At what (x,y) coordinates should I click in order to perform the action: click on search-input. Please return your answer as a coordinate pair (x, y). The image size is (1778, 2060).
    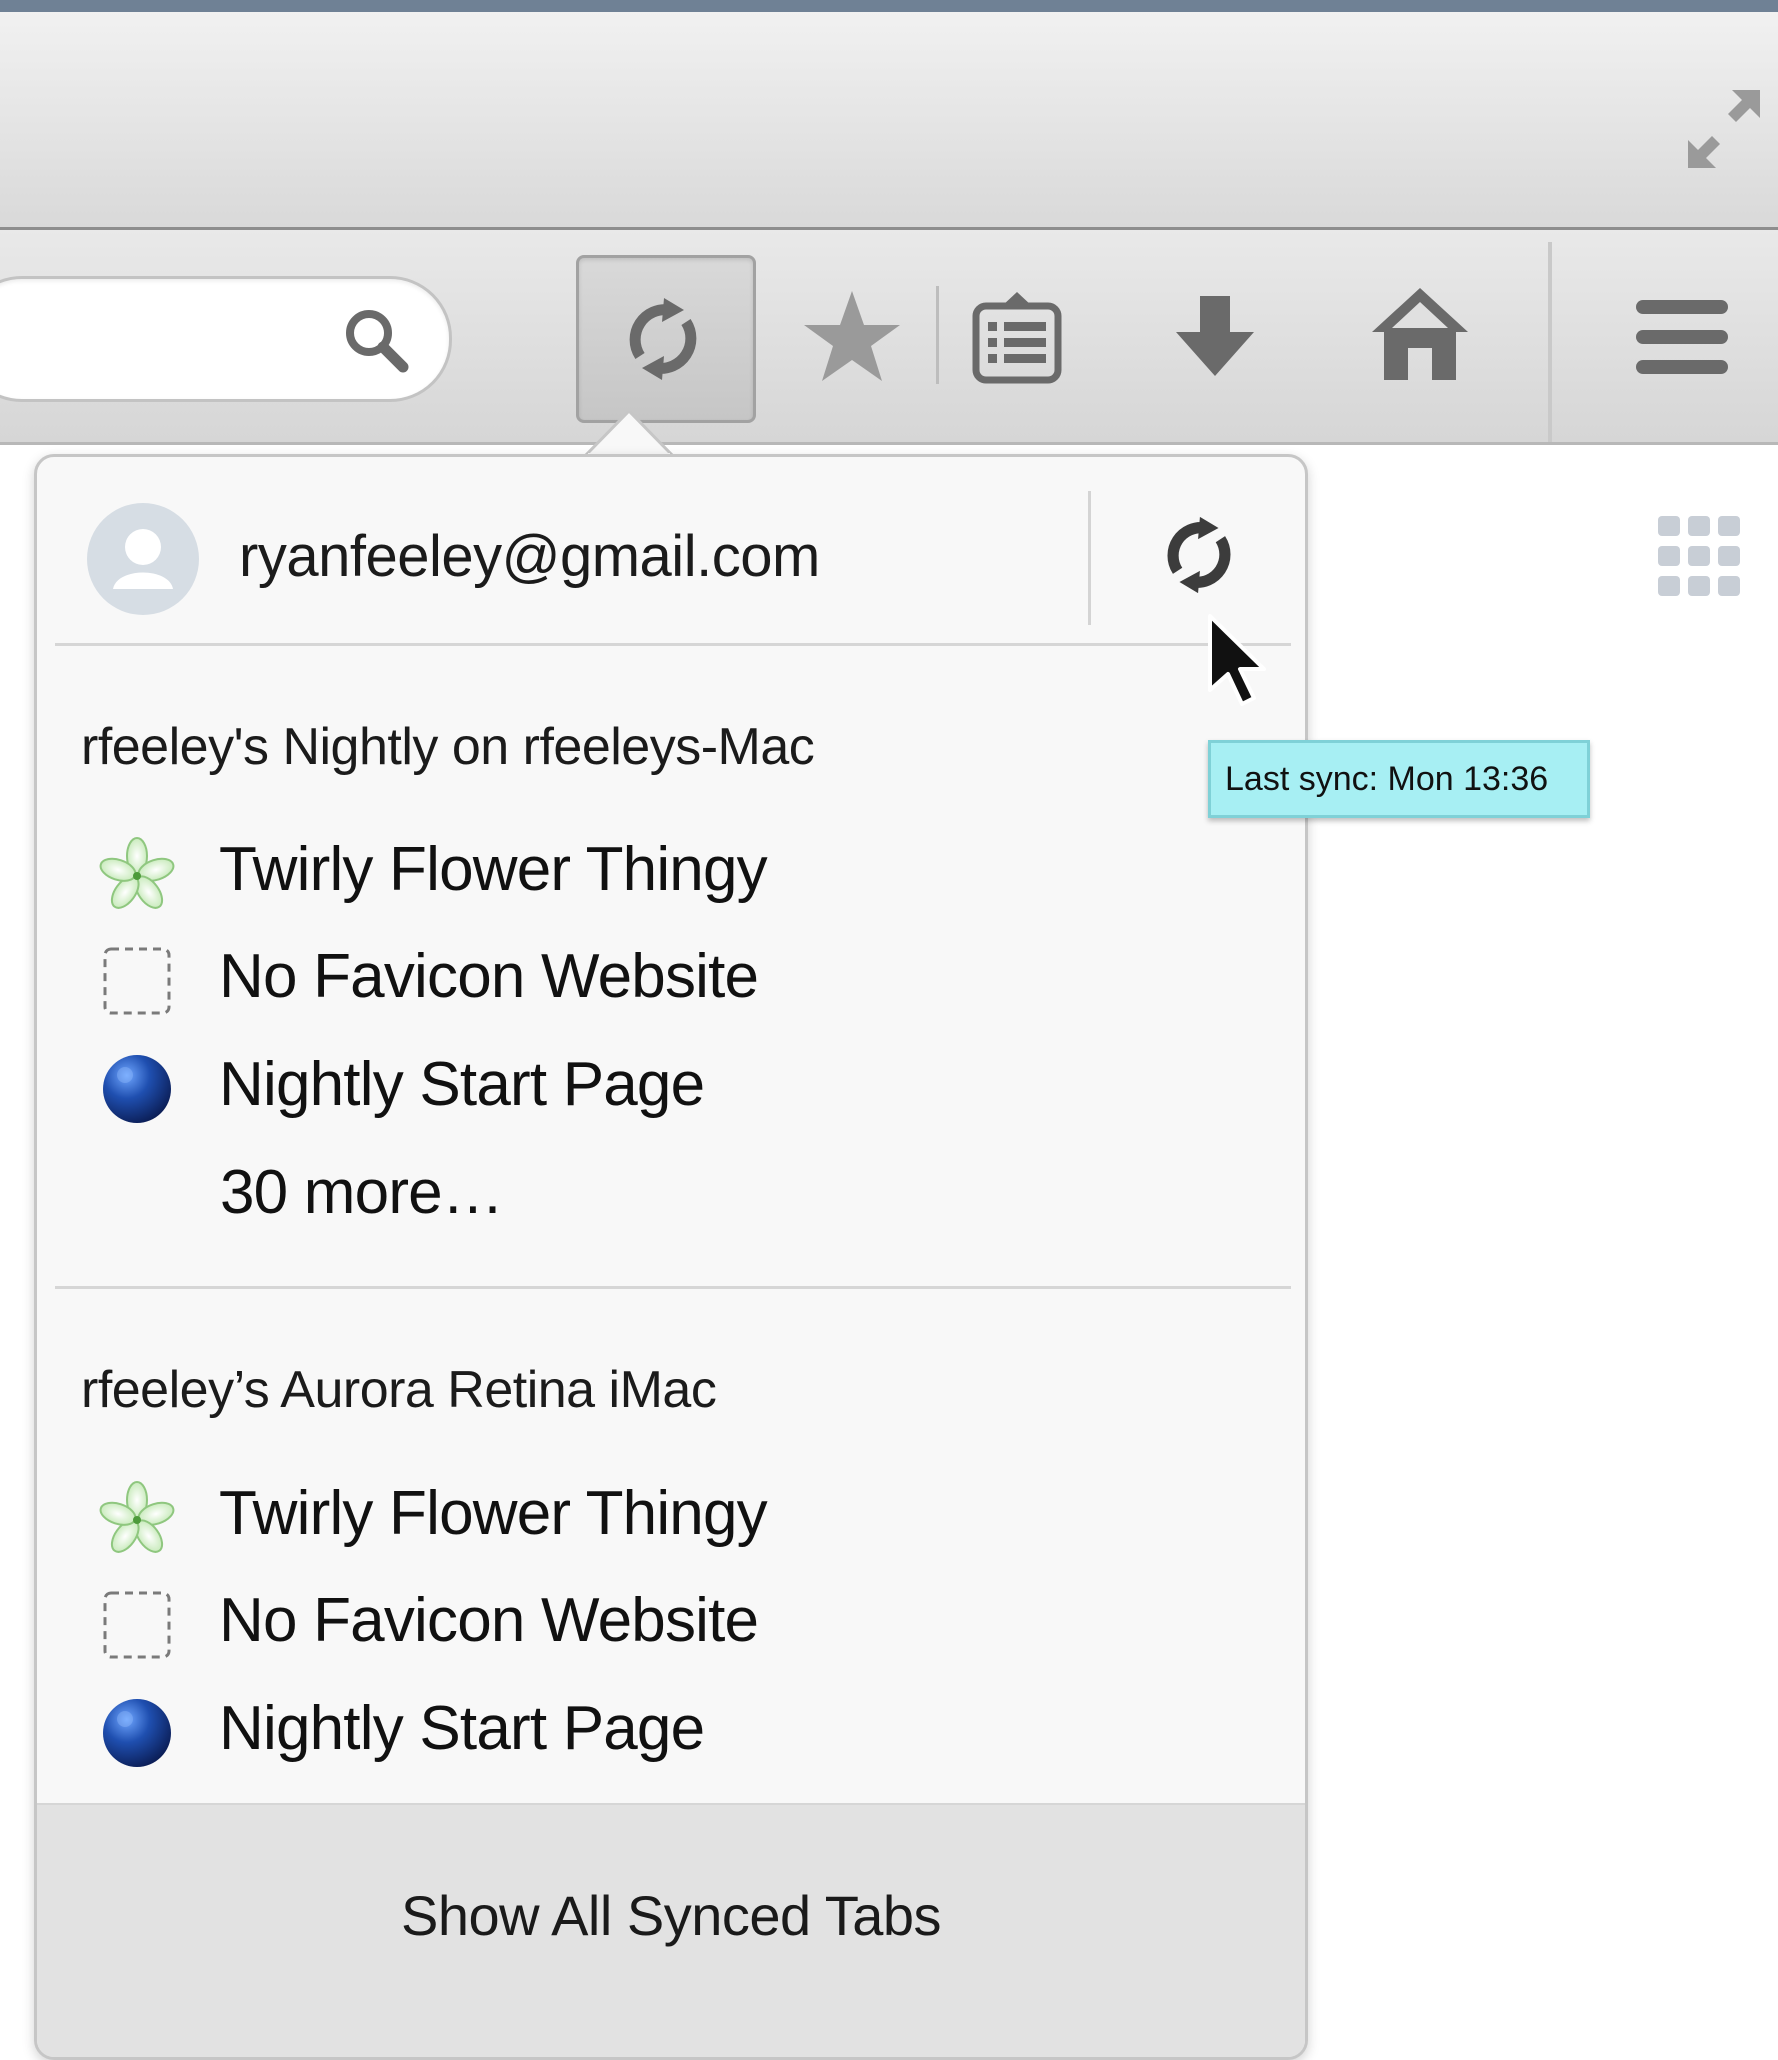
    Looking at the image, I should click on (226, 339).